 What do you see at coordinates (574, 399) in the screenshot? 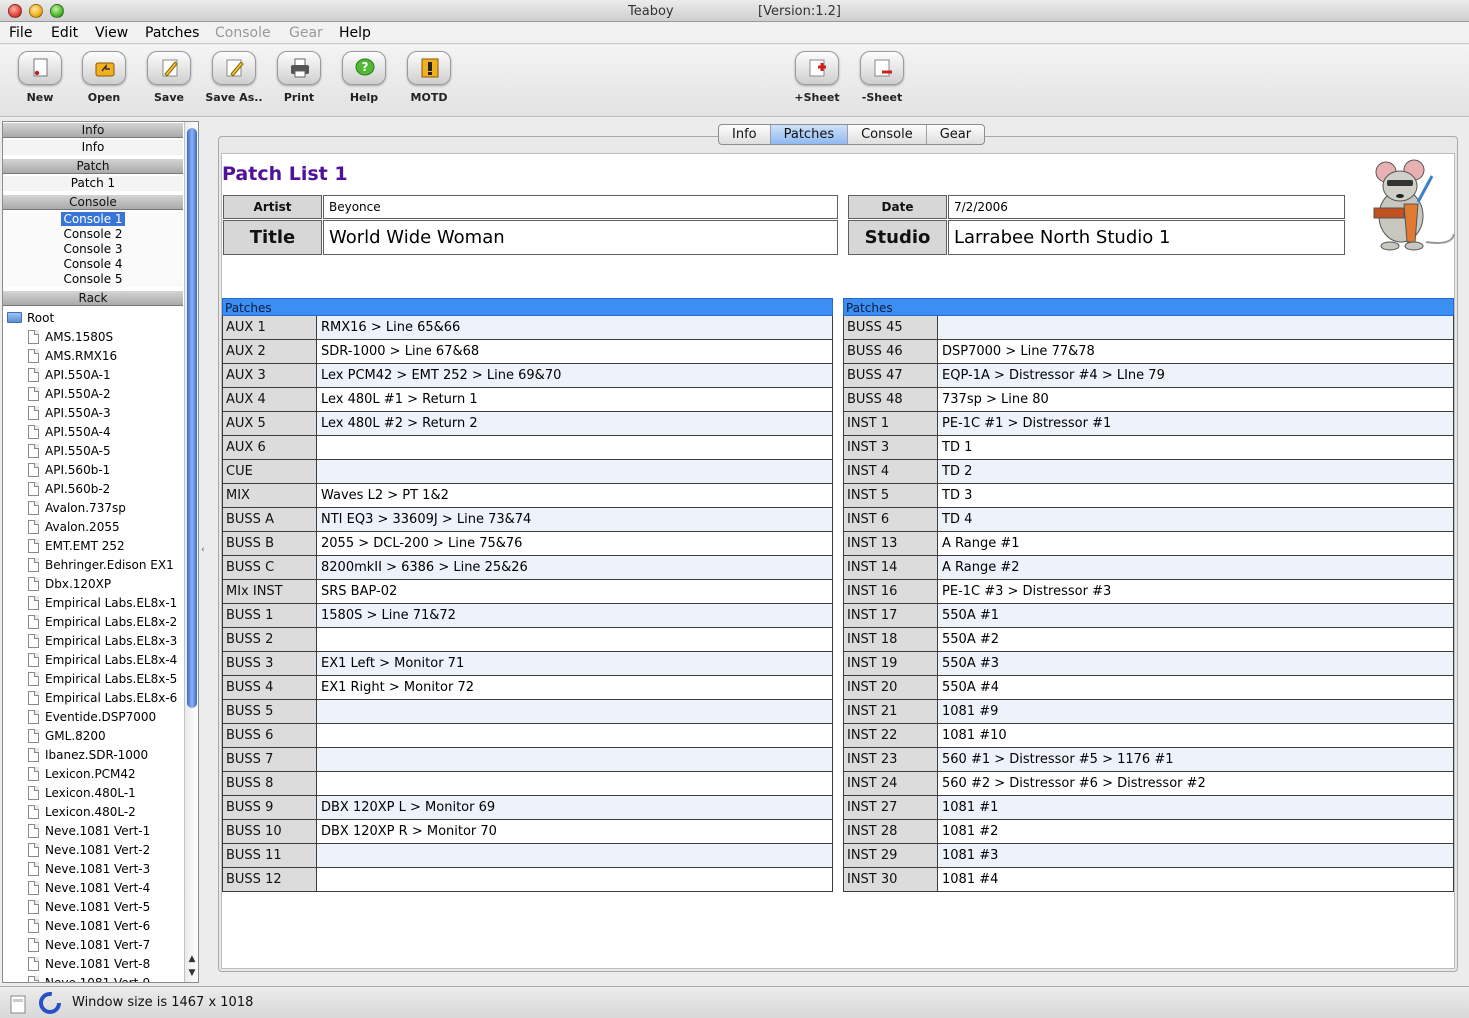
I see `patch-routing-cell: Lex 480L #1 > Return 1` at bounding box center [574, 399].